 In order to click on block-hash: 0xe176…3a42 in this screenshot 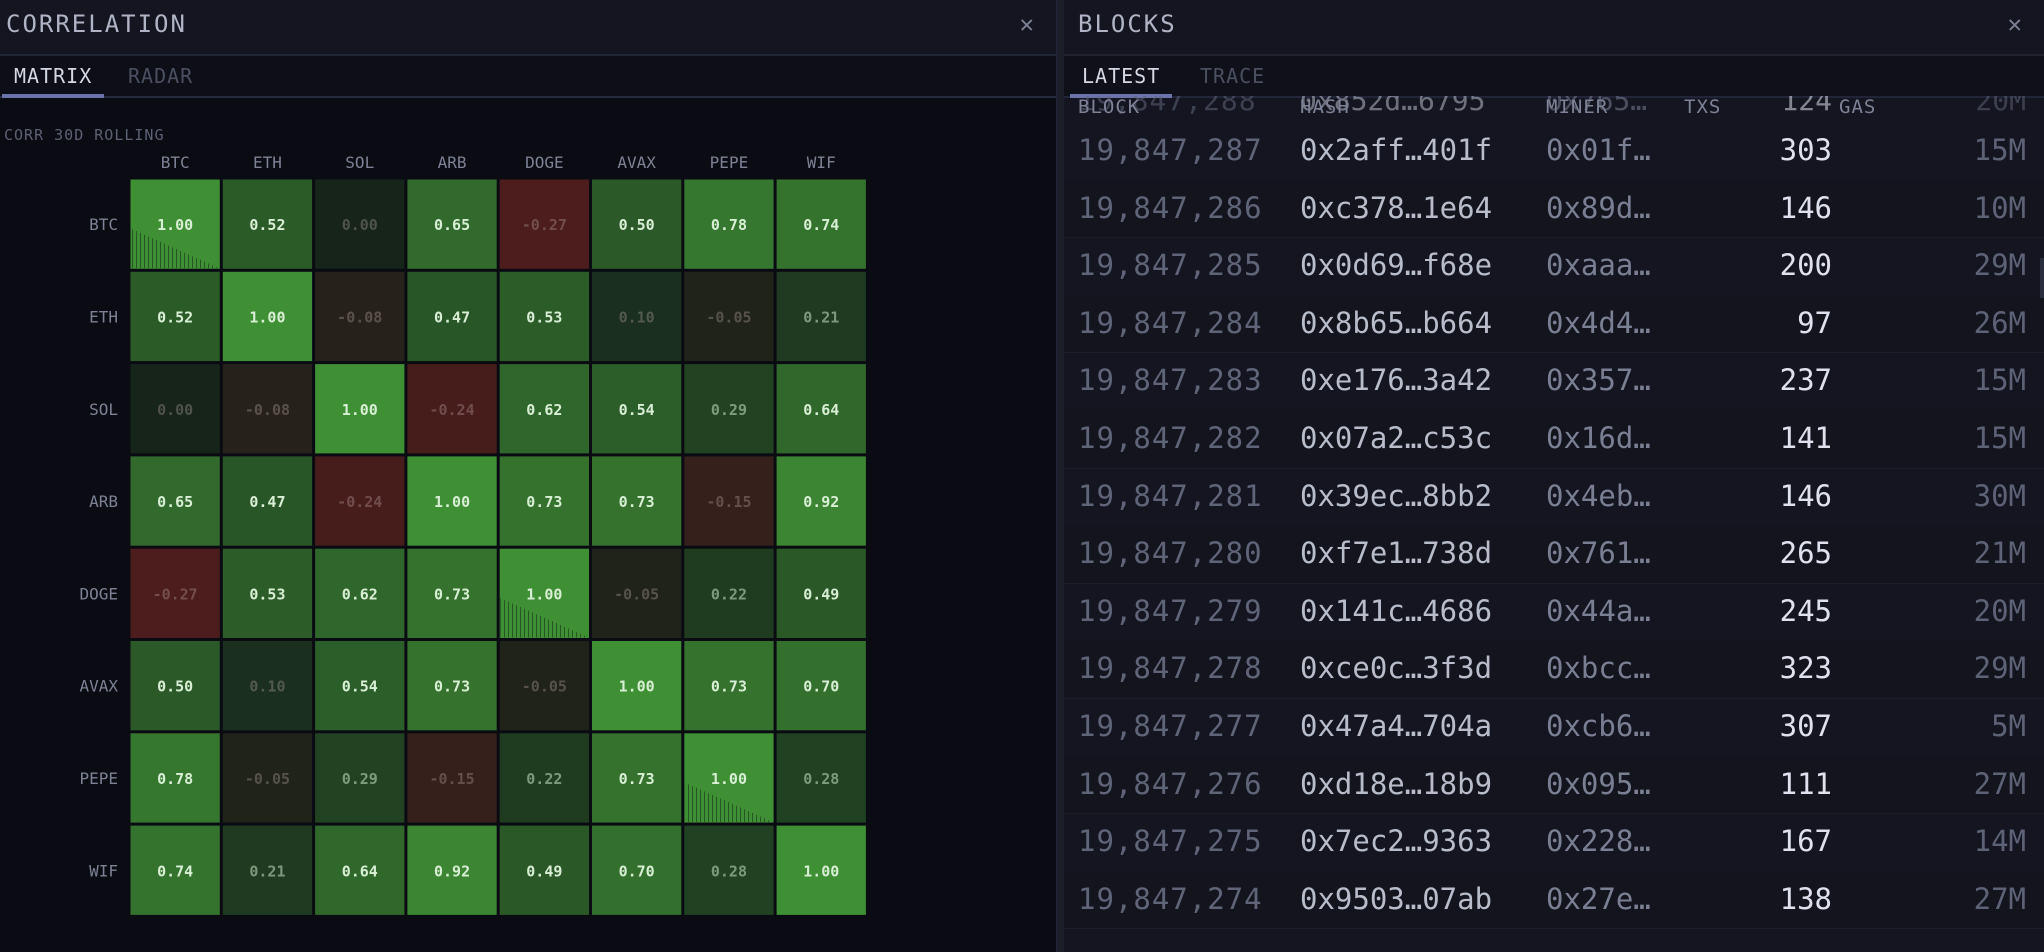, I will do `click(1396, 381)`.